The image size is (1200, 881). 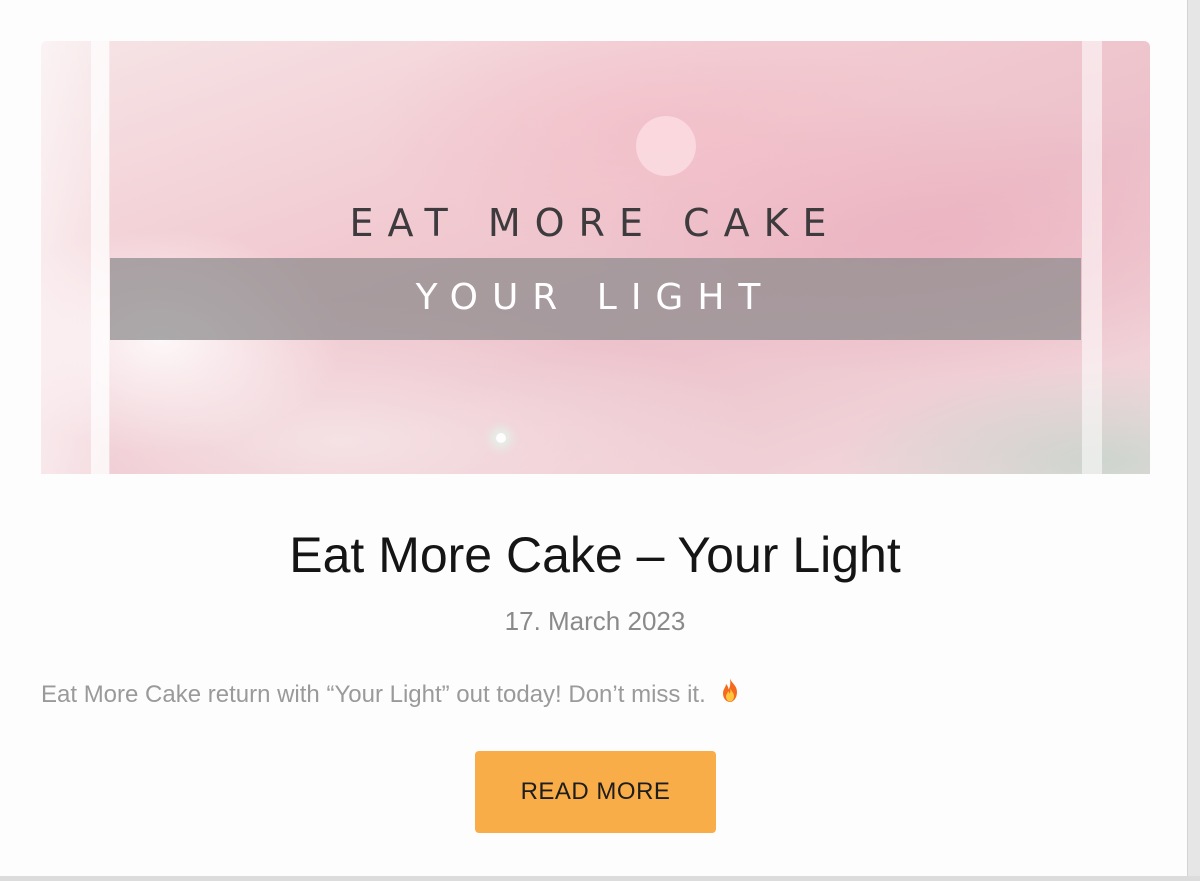 What do you see at coordinates (595, 792) in the screenshot?
I see `read-more-button: READ MORE` at bounding box center [595, 792].